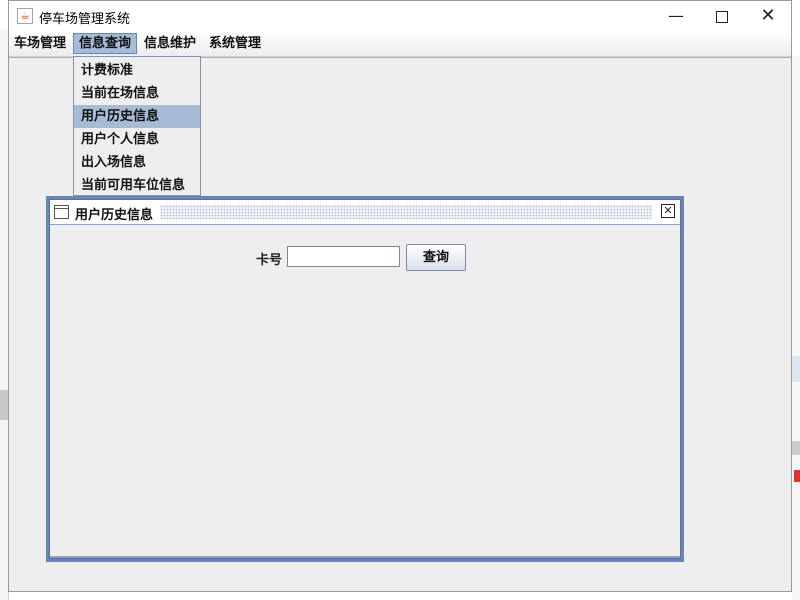  Describe the element at coordinates (40, 43) in the screenshot. I see `menu-parking-management: 车场管理` at that location.